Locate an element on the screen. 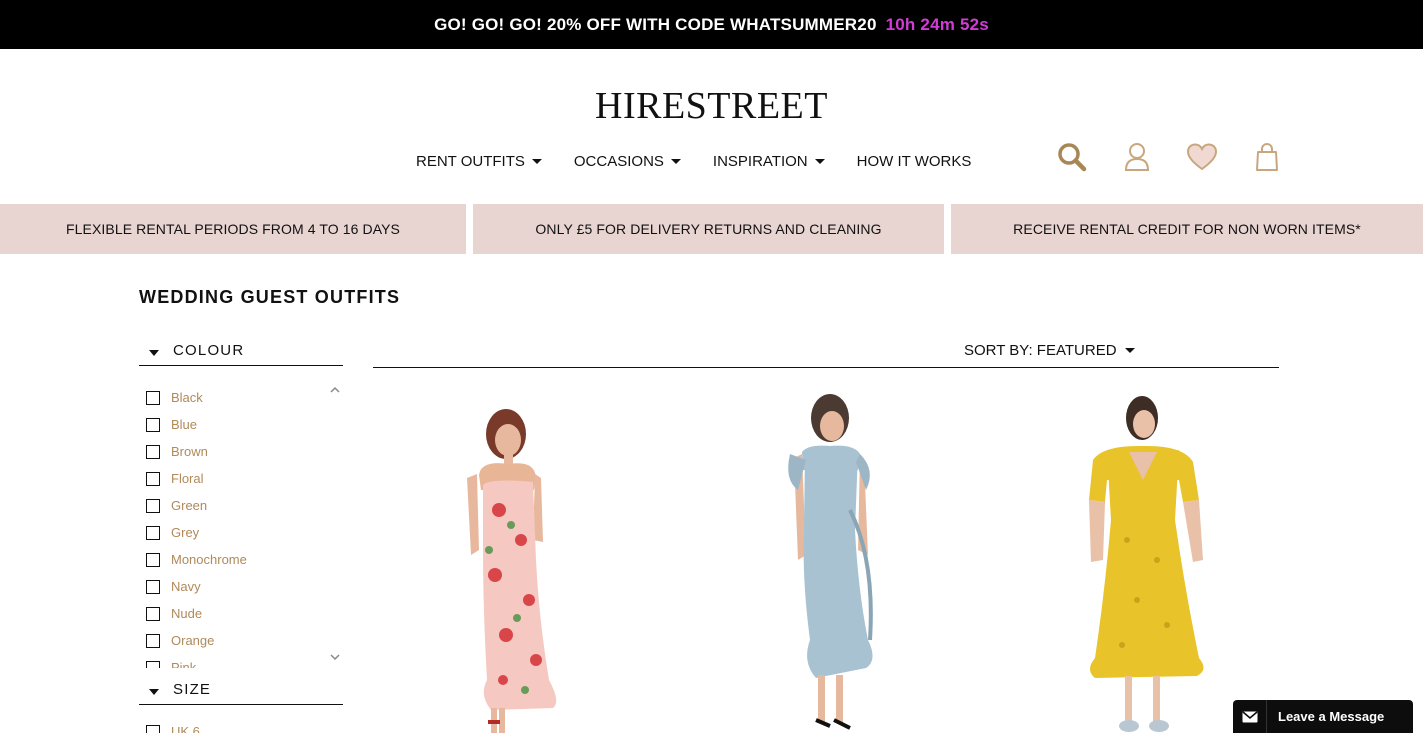 This screenshot has height=733, width=1423. nav-label: OCCASIONS is located at coordinates (618, 161).